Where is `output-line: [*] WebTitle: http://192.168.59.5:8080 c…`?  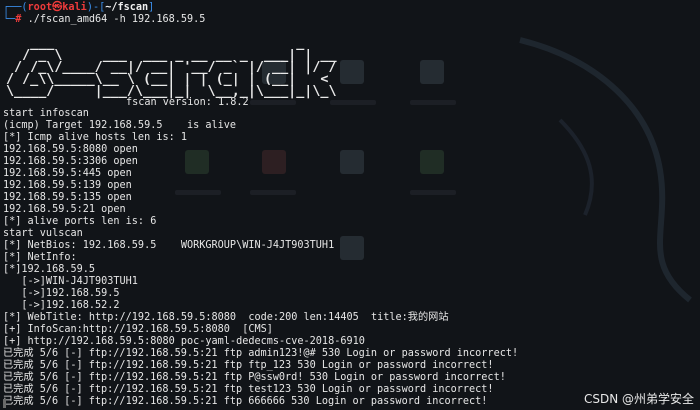
output-line: [*] WebTitle: http://192.168.59.5:8080 c… is located at coordinates (226, 317).